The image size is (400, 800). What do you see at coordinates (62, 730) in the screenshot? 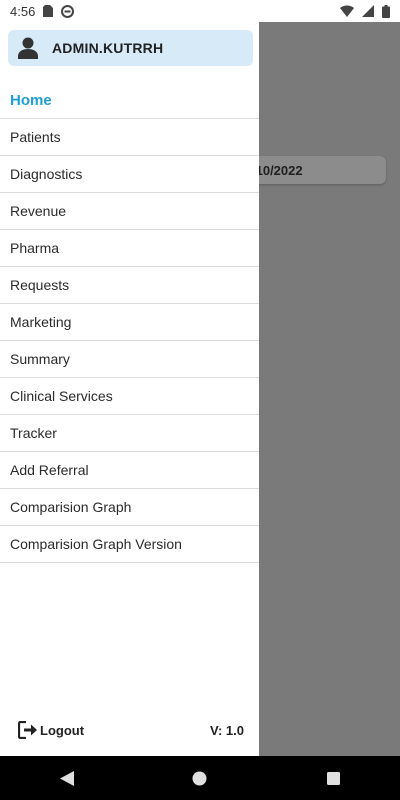
I see `logout-label: Logout` at bounding box center [62, 730].